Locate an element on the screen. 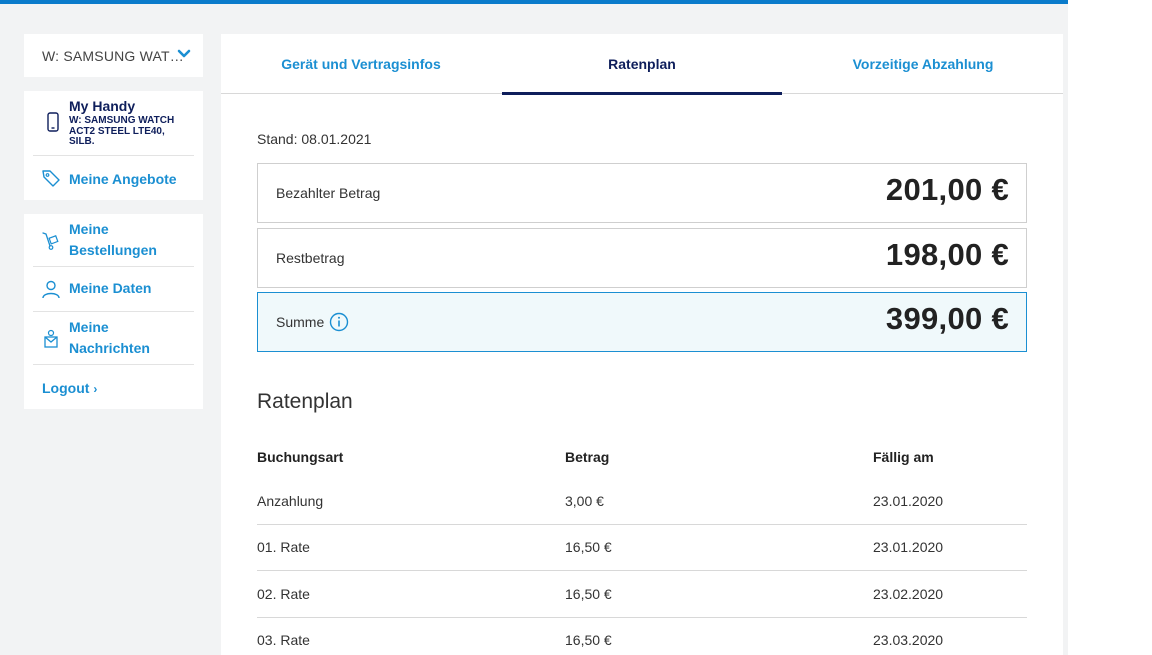 The width and height of the screenshot is (1152, 655). paid-amount-value: 201,00 € is located at coordinates (947, 189).